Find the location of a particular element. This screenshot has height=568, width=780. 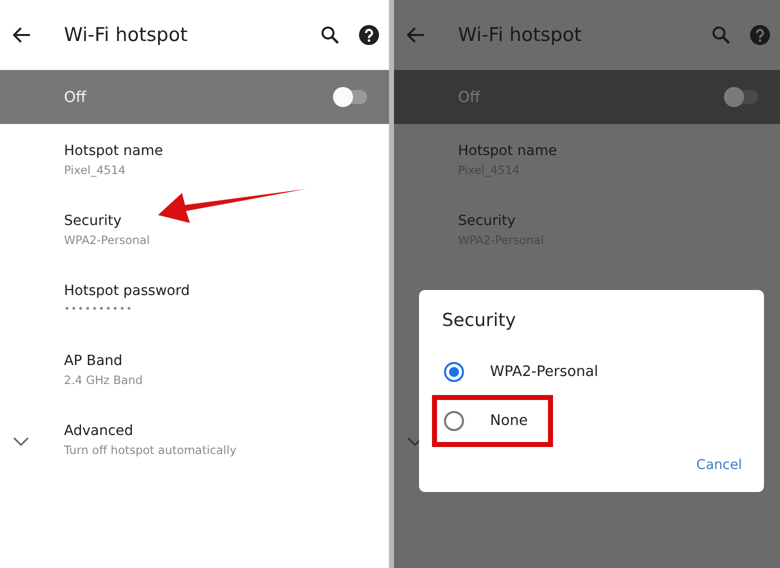

setting-title: Hotspot name is located at coordinates (113, 151).